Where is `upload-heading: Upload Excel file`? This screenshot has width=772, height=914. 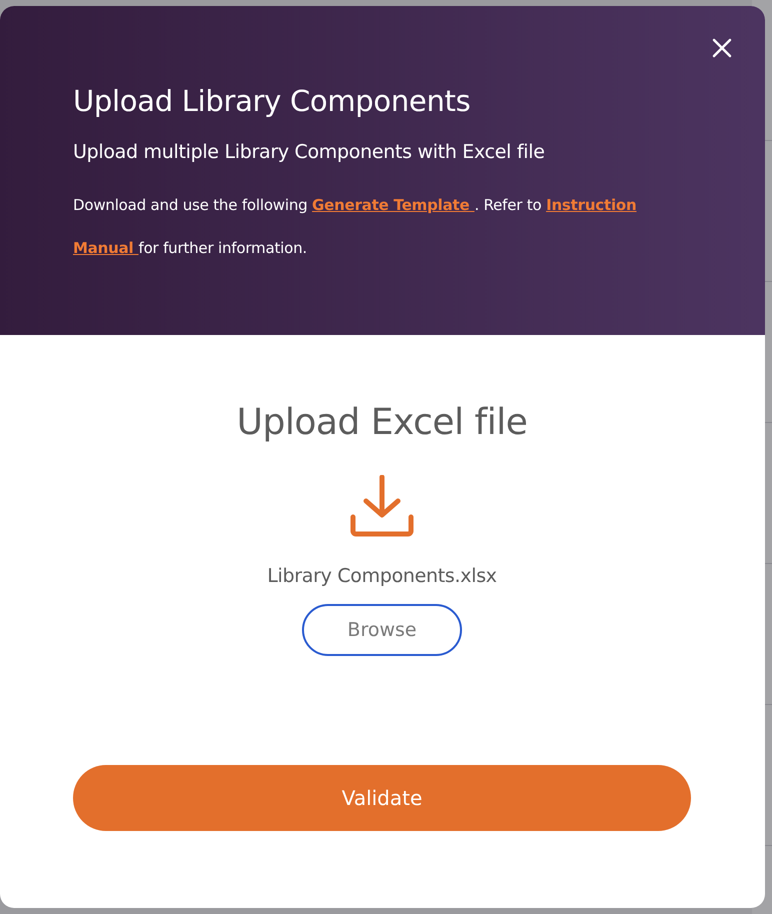 upload-heading: Upload Excel file is located at coordinates (382, 423).